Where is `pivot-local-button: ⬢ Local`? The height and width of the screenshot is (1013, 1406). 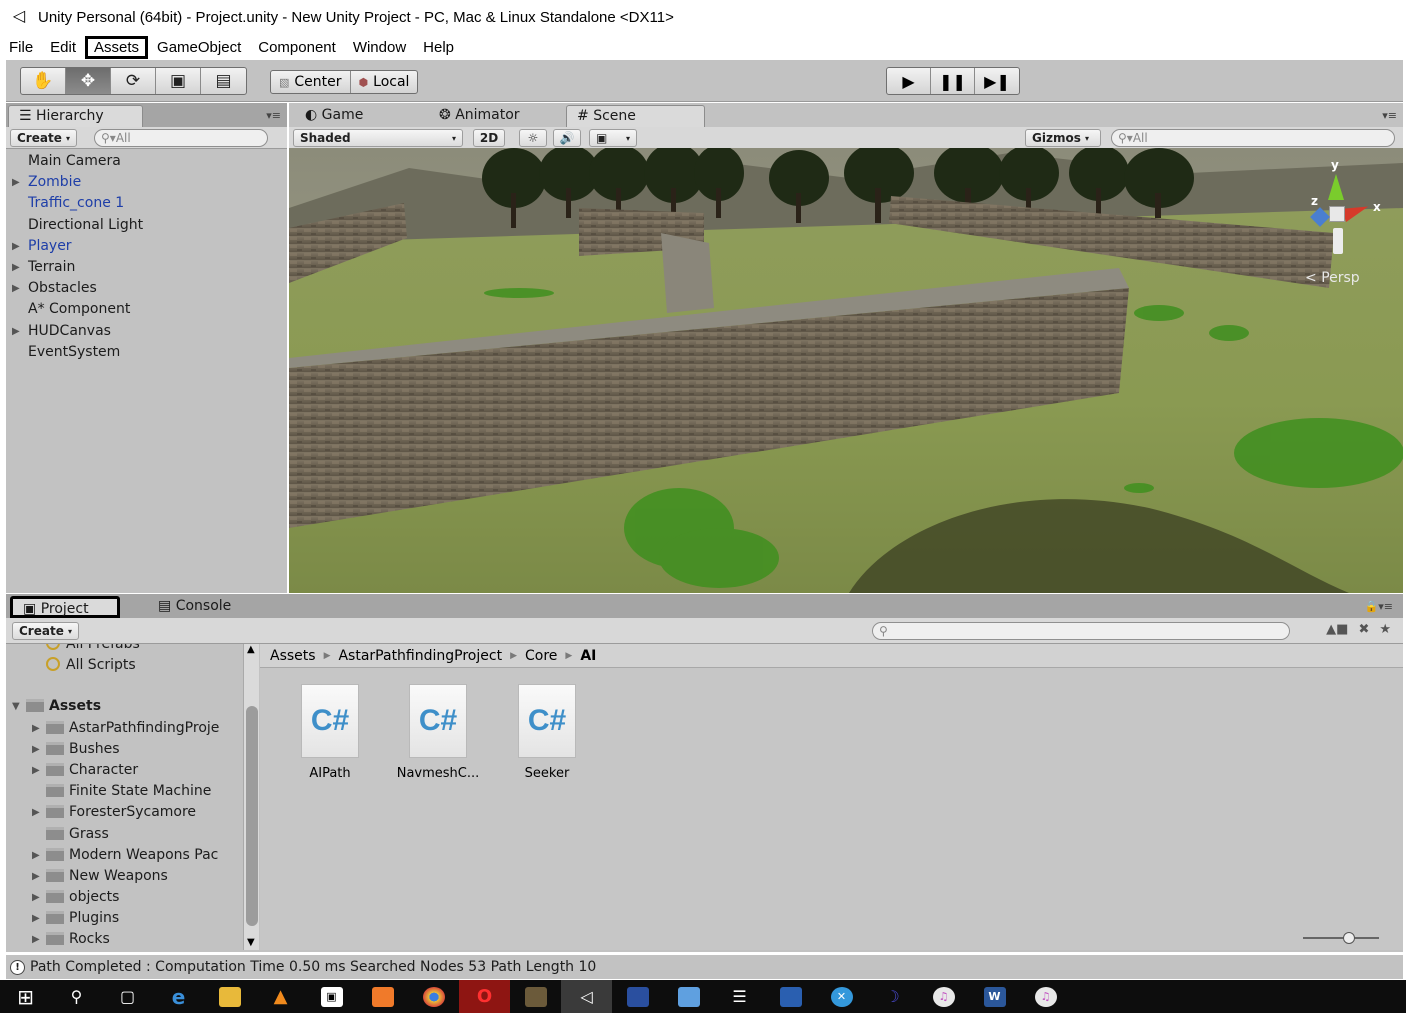 pivot-local-button: ⬢ Local is located at coordinates (384, 82).